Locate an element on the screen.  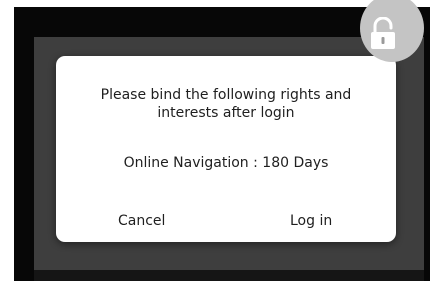
dialog-message-line-1: Please bind the following rights and is located at coordinates (226, 95).